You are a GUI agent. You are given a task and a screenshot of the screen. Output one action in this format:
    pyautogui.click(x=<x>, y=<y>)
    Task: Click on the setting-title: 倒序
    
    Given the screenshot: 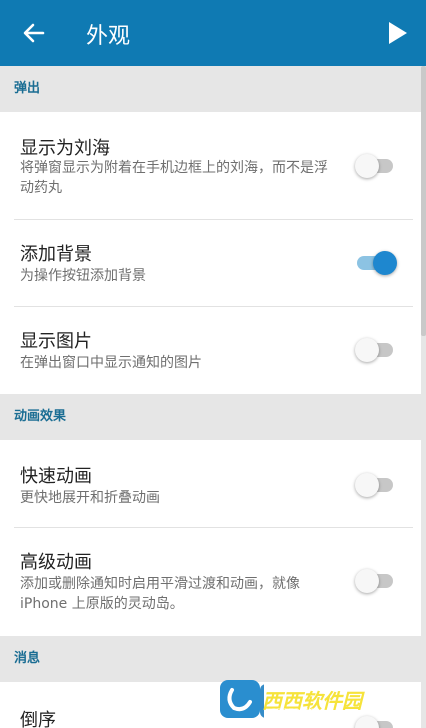 What is the action you would take?
    pyautogui.click(x=38, y=719)
    